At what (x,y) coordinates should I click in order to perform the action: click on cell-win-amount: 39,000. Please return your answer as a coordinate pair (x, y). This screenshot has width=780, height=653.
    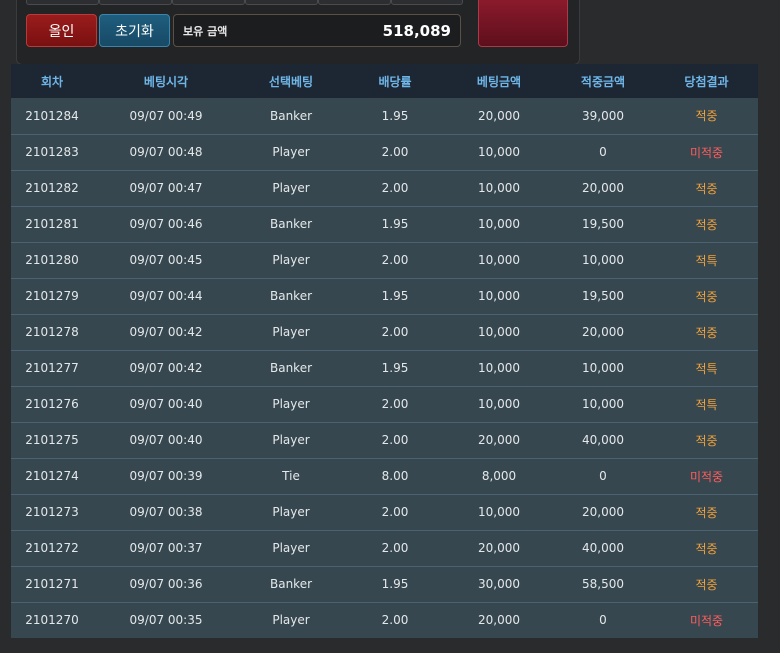
    Looking at the image, I should click on (603, 115).